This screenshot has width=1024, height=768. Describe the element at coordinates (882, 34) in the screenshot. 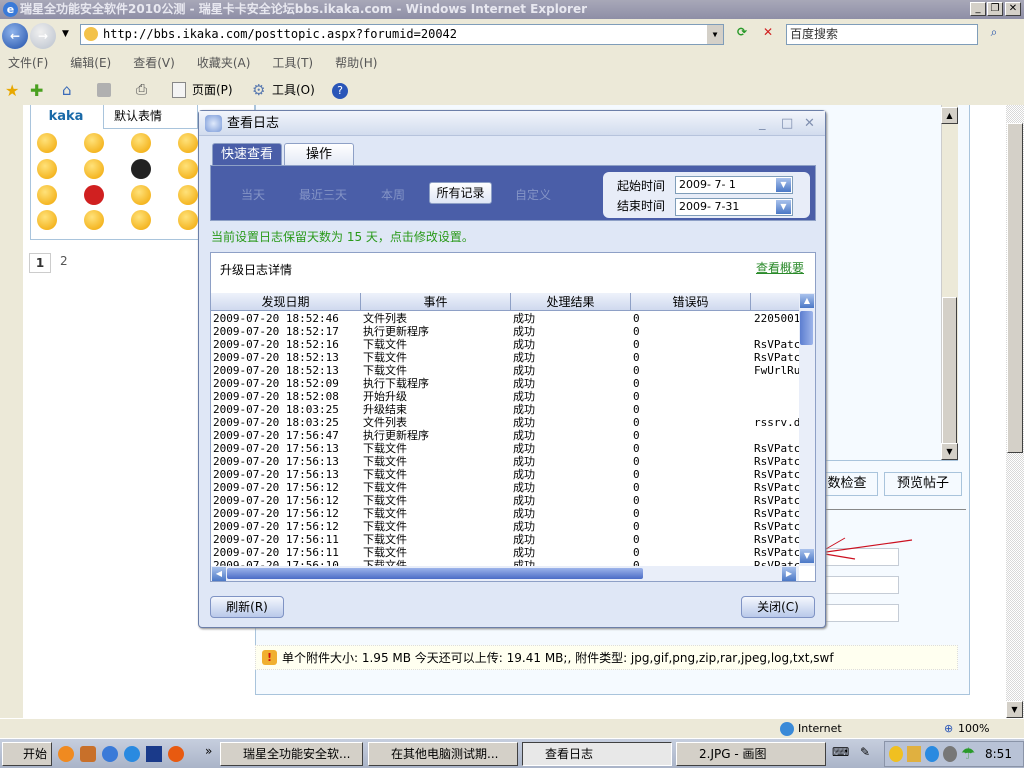

I see `search-input: 百度搜索` at that location.